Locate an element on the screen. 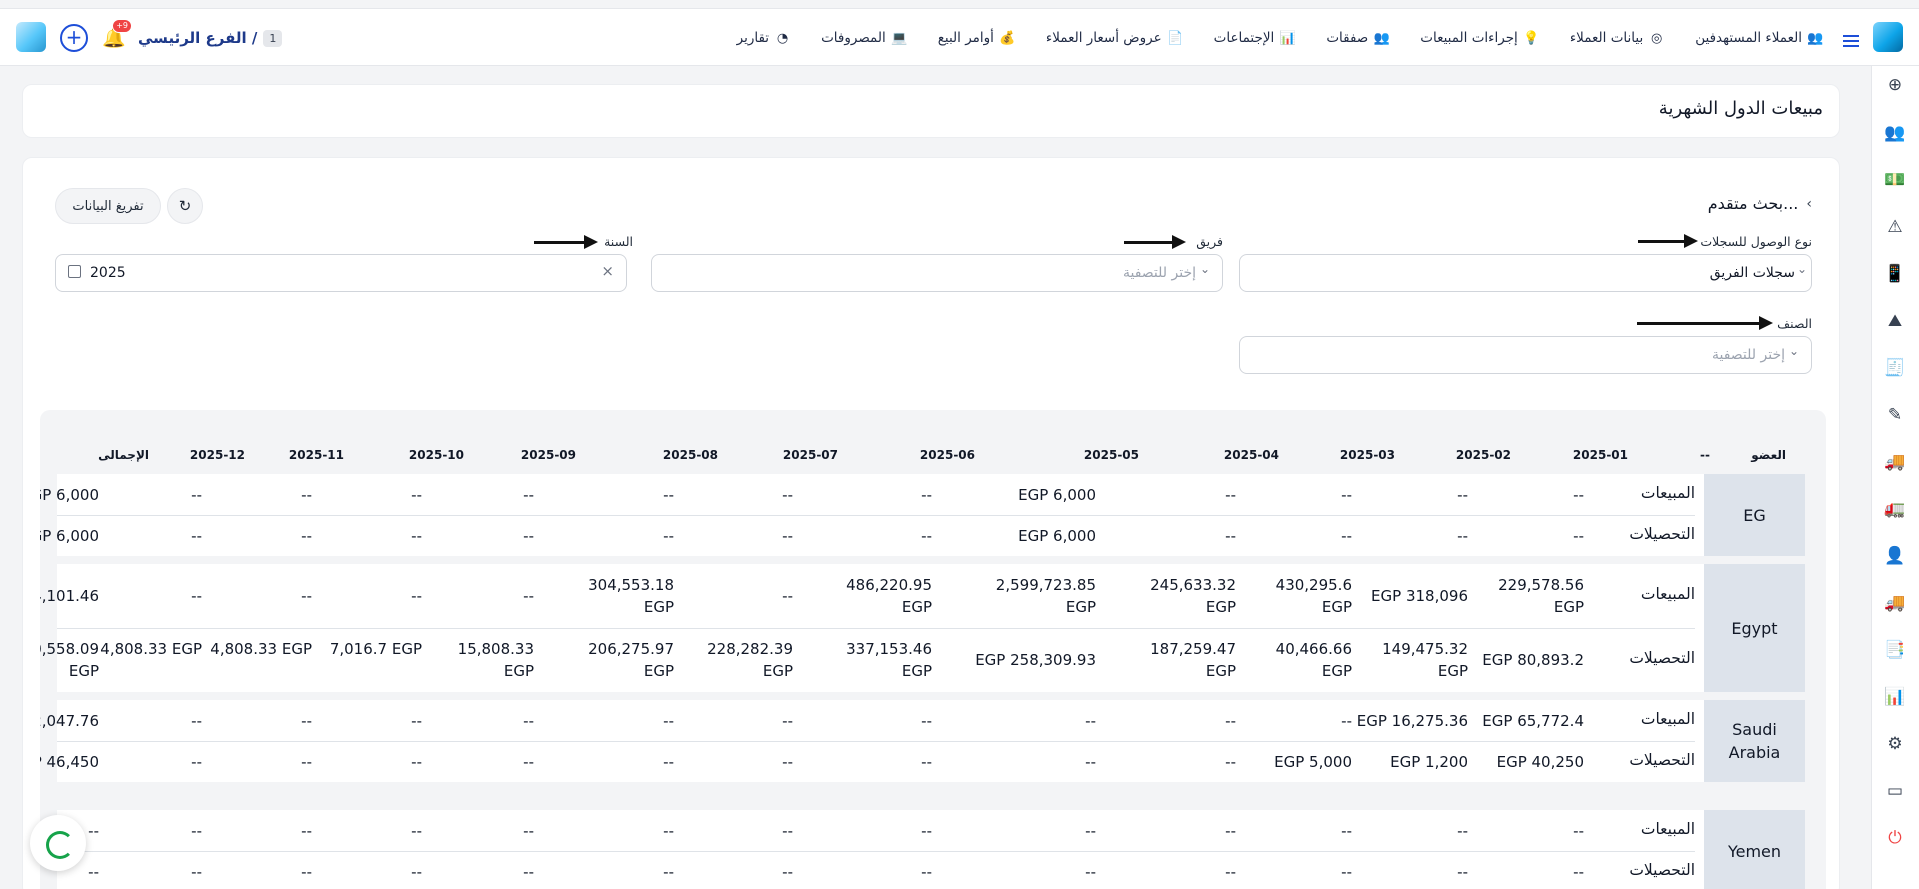 This screenshot has height=889, width=1919. column-header: 2025-02 is located at coordinates (1483, 455).